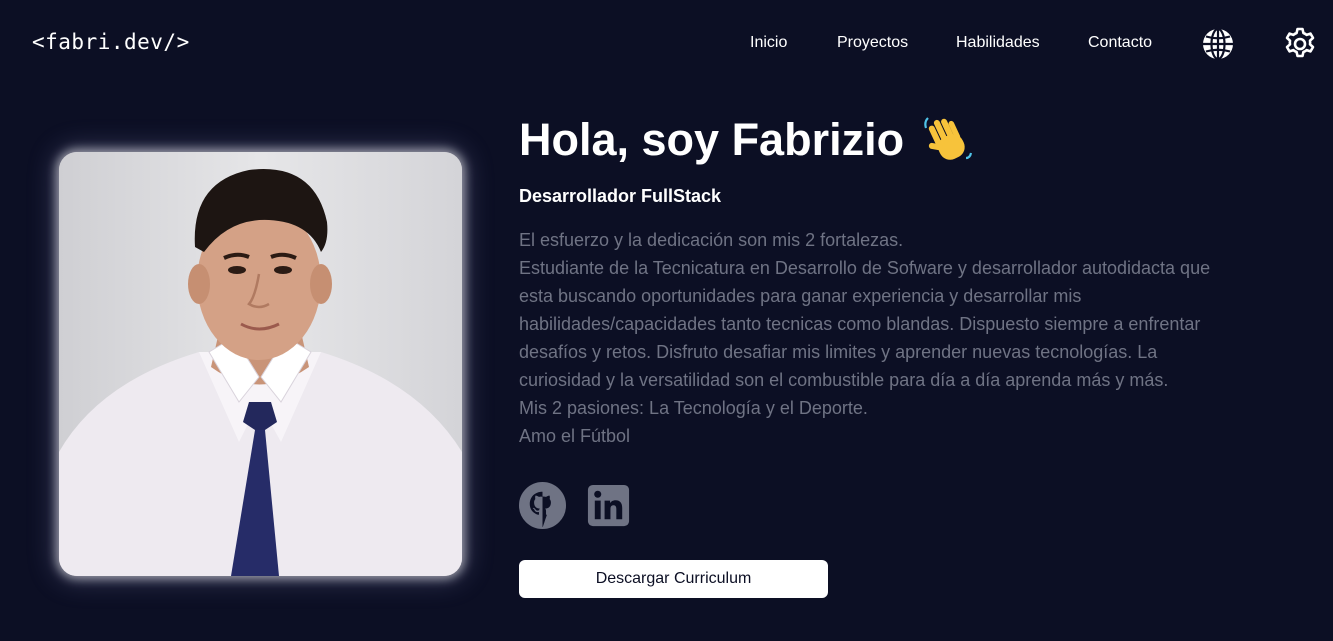 The image size is (1333, 641). Describe the element at coordinates (1120, 43) in the screenshot. I see `nav-link-contacto: Contacto` at that location.